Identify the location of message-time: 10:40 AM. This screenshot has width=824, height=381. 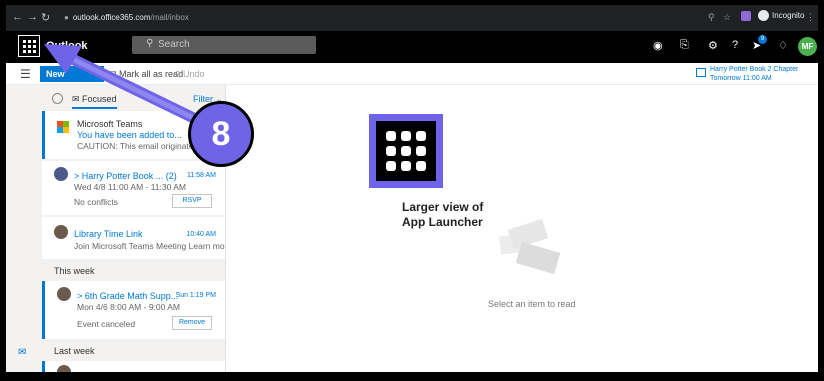
(201, 234).